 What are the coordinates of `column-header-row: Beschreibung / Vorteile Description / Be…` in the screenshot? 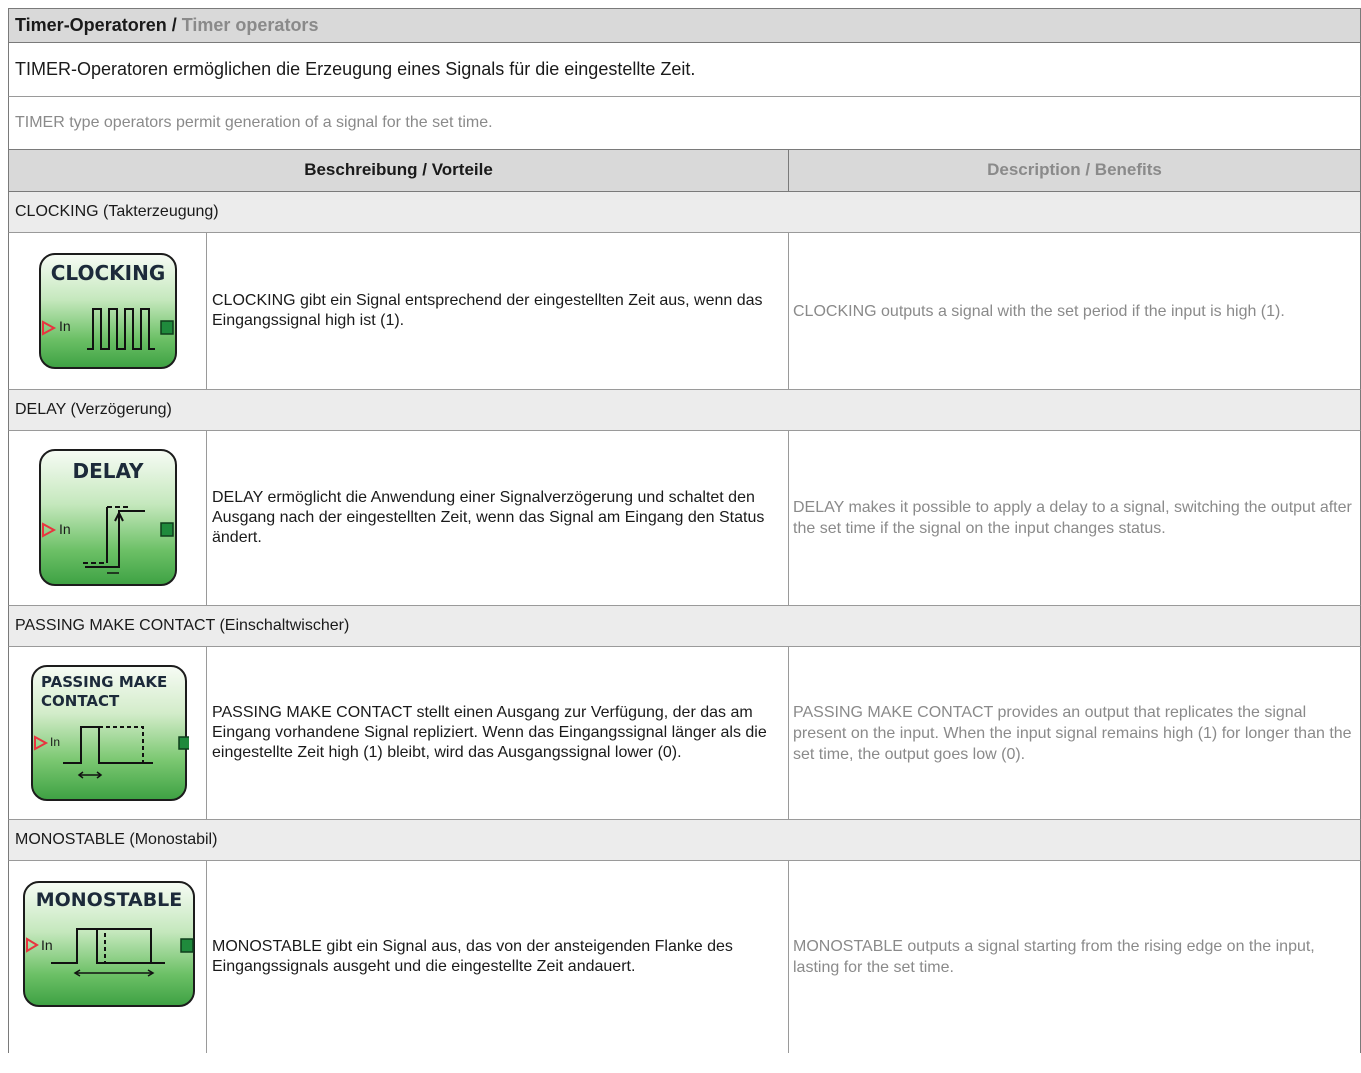 It's located at (684, 171).